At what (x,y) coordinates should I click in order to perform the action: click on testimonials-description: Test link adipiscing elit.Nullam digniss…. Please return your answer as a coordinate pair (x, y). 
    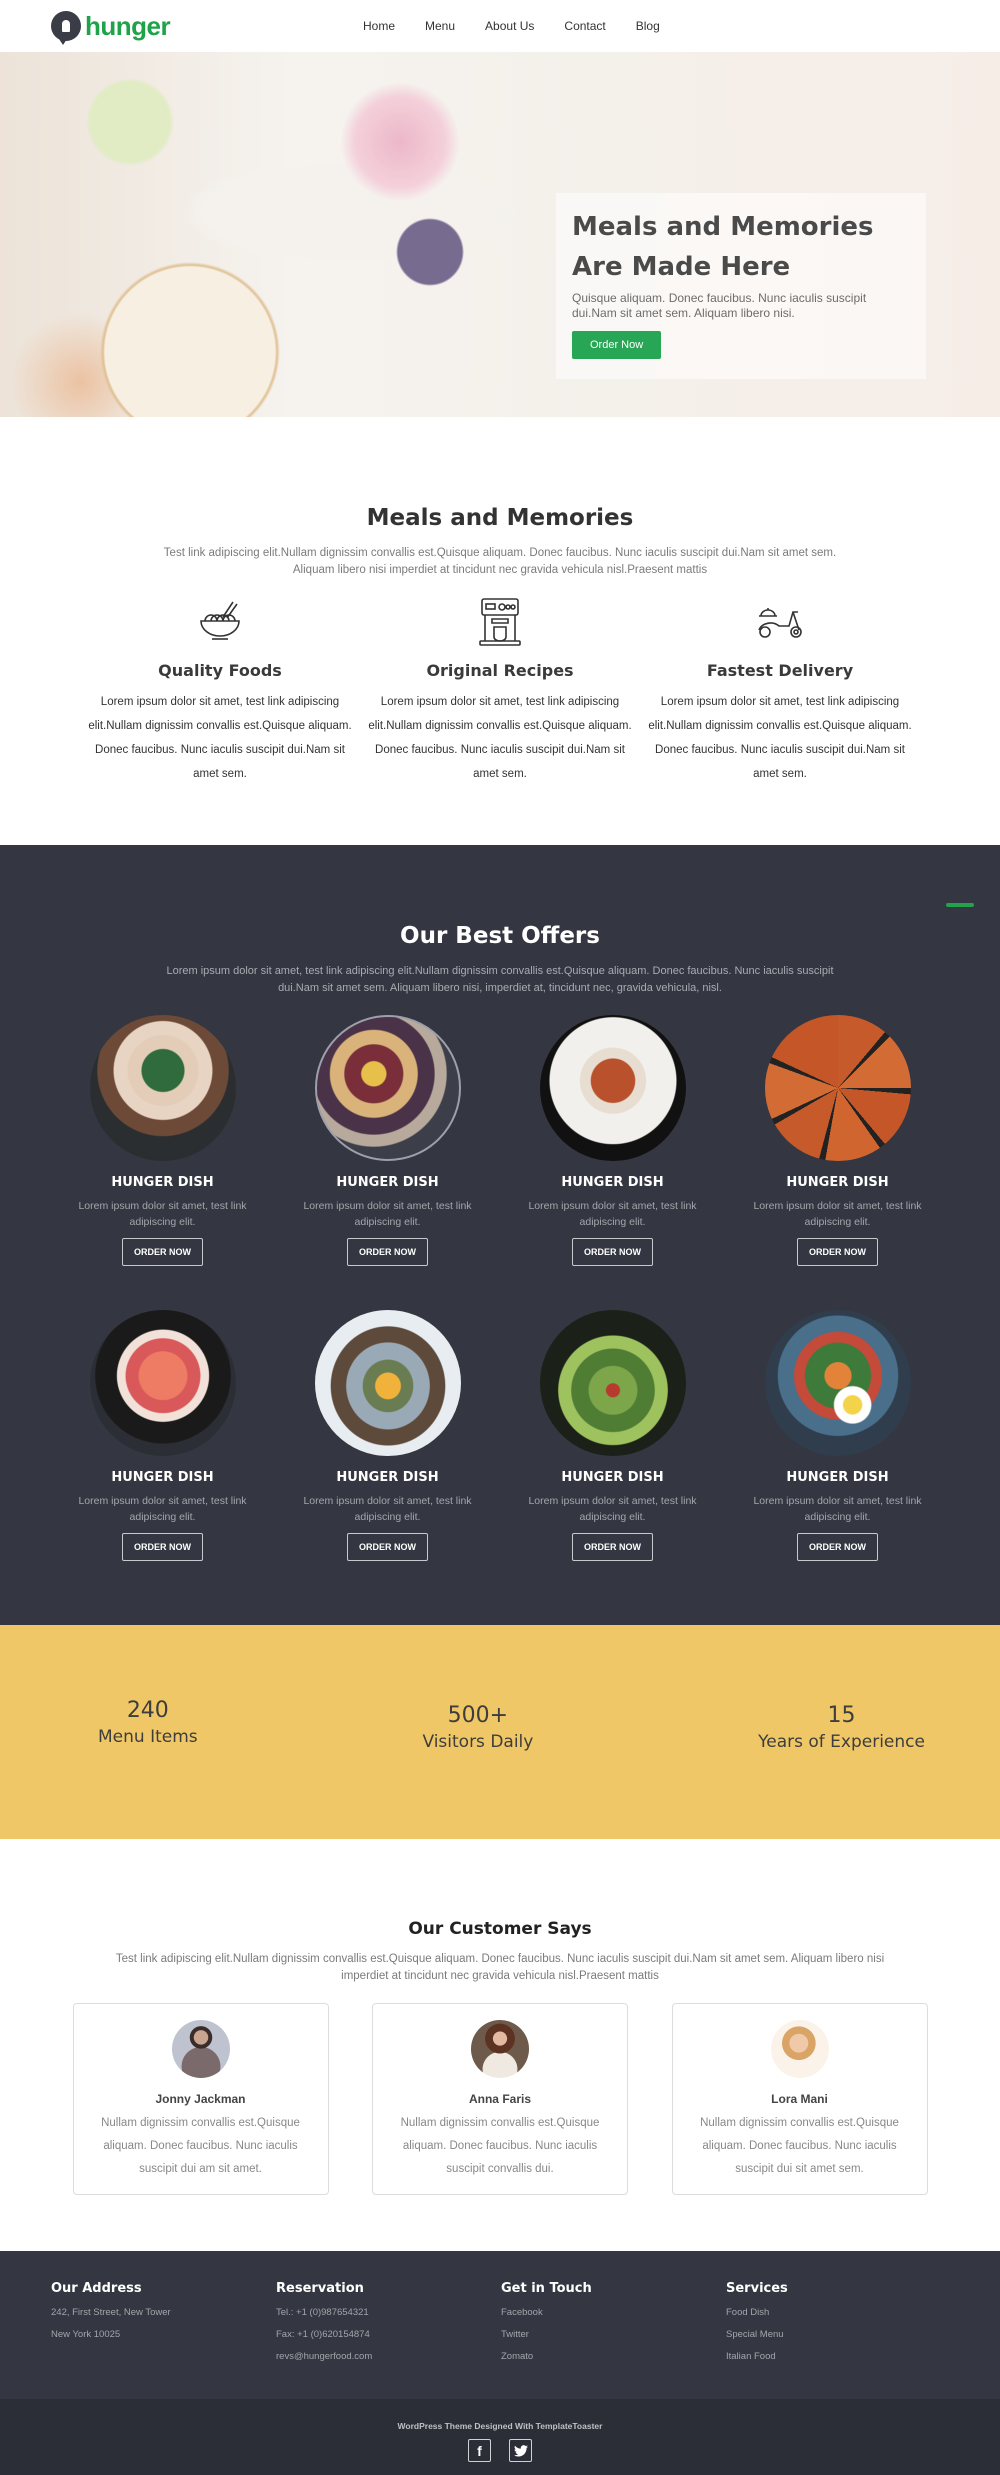
    Looking at the image, I should click on (500, 1967).